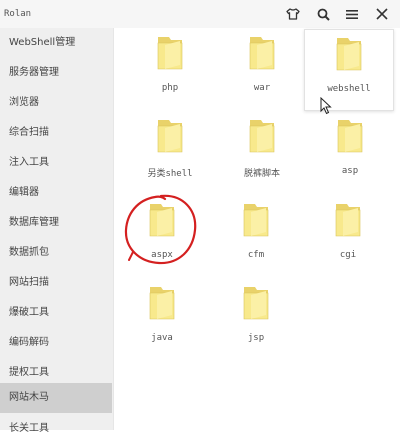 This screenshot has height=444, width=400. I want to click on search-icon, so click(323, 14).